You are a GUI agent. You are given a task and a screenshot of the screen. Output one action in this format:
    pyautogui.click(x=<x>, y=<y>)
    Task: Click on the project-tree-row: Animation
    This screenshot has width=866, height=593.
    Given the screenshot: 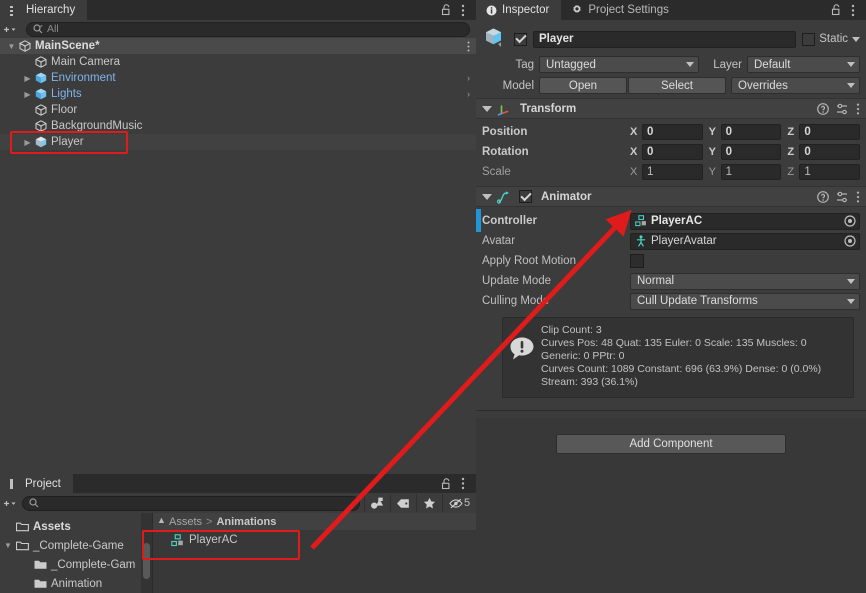 What is the action you would take?
    pyautogui.click(x=76, y=583)
    